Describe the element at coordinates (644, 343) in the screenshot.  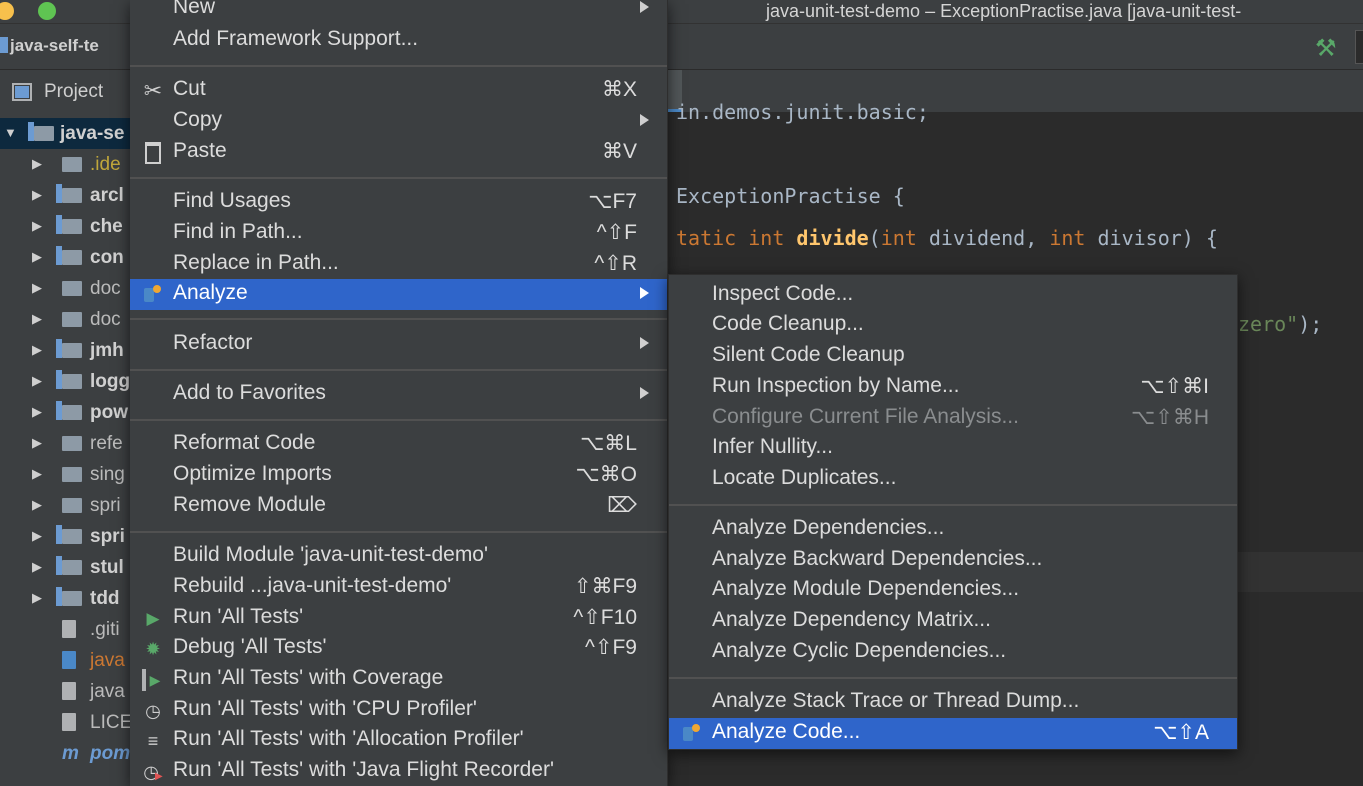
I see `submenu-arrow-icon` at that location.